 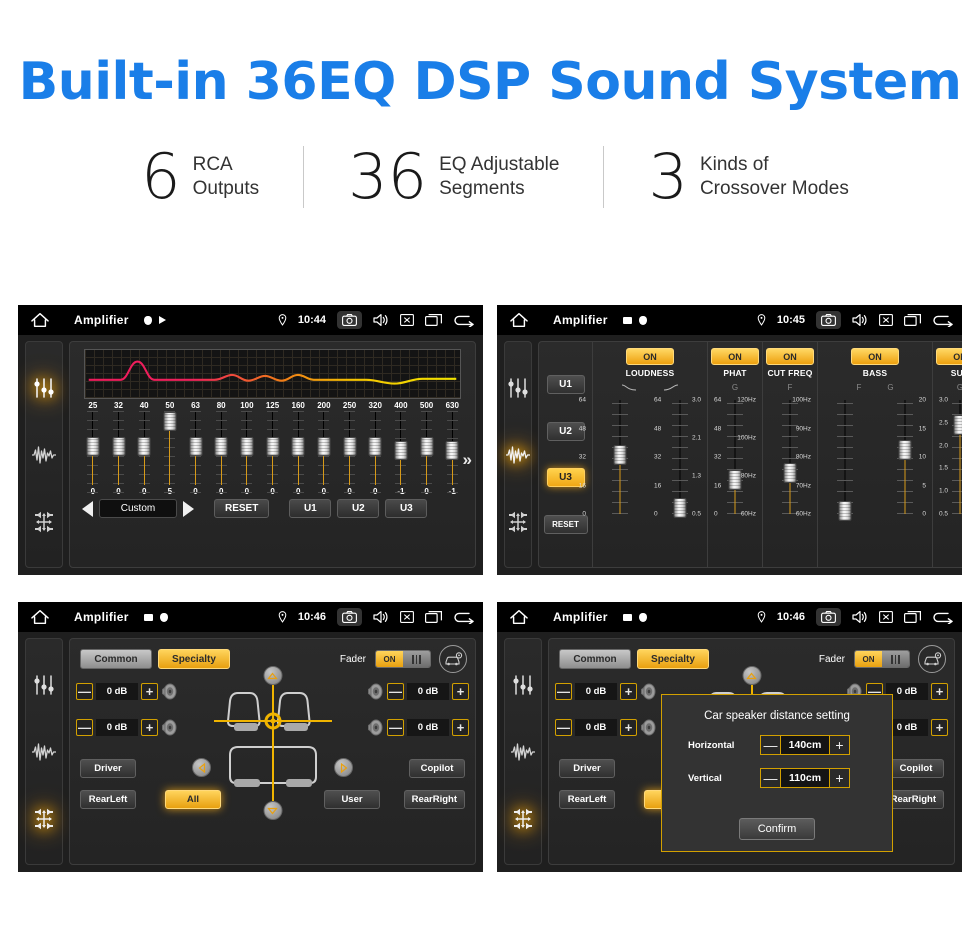 I want to click on eq-band-slider: -1, so click(x=401, y=453).